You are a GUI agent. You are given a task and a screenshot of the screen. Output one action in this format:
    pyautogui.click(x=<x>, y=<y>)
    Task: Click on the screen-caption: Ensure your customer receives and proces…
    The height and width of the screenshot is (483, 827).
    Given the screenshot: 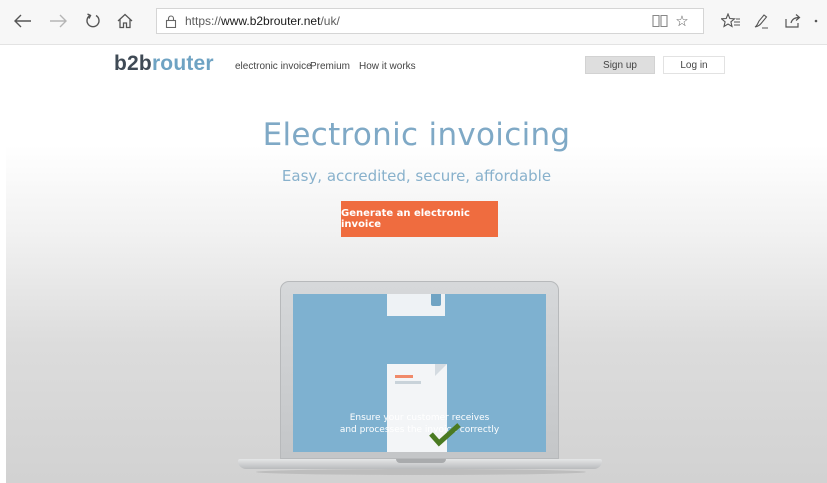 What is the action you would take?
    pyautogui.click(x=419, y=424)
    